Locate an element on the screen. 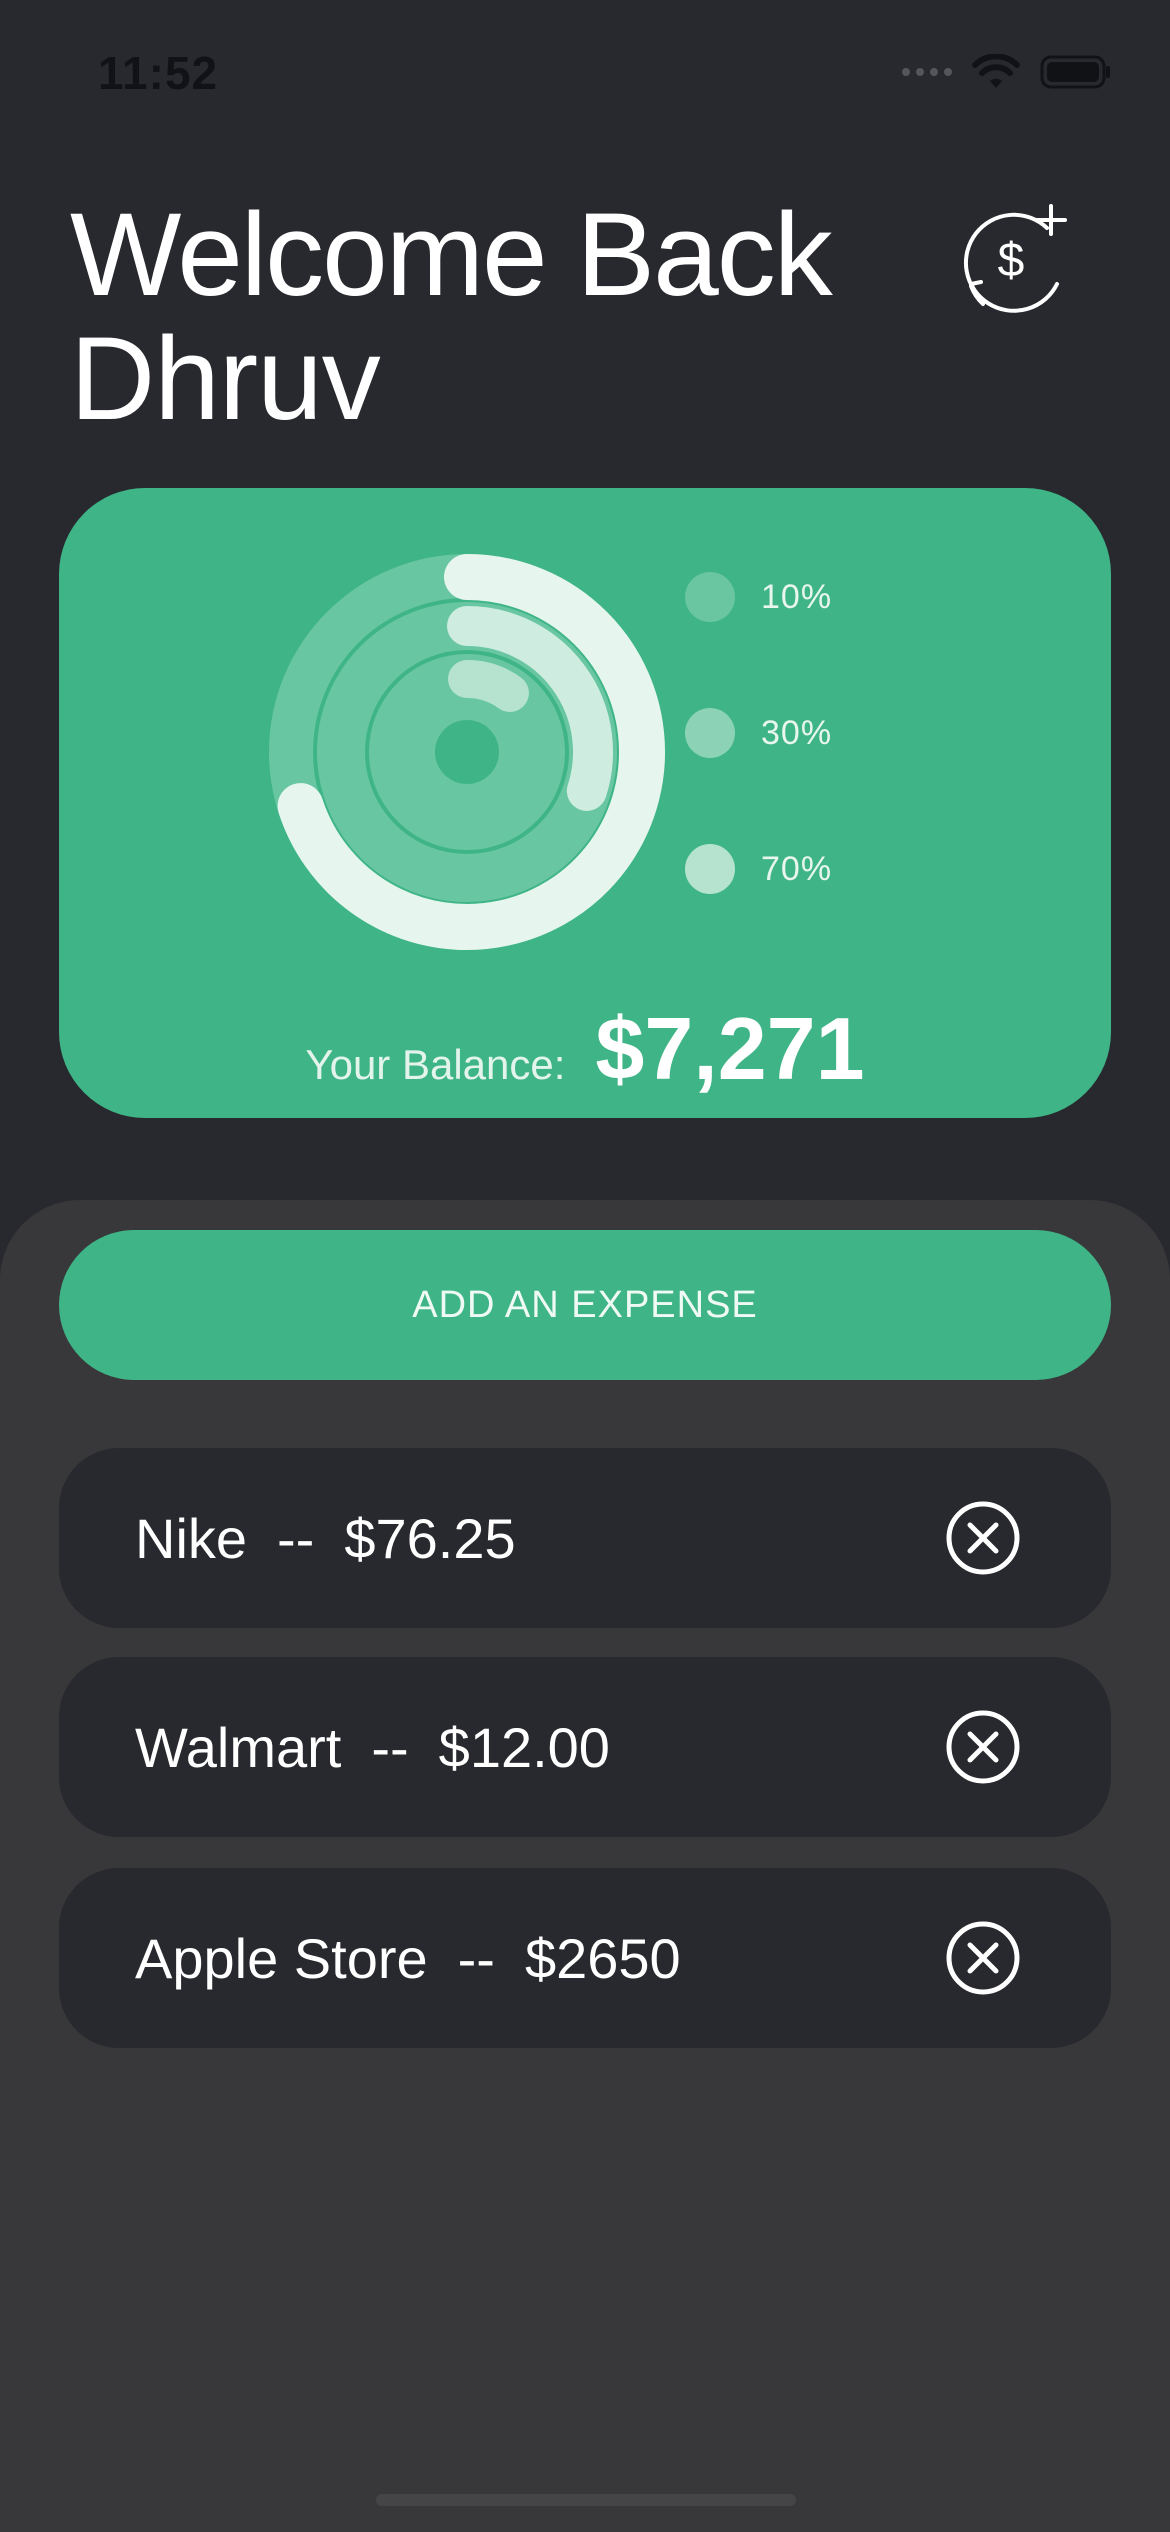  add-expense-button: ADD AN EXPENSE is located at coordinates (585, 1305).